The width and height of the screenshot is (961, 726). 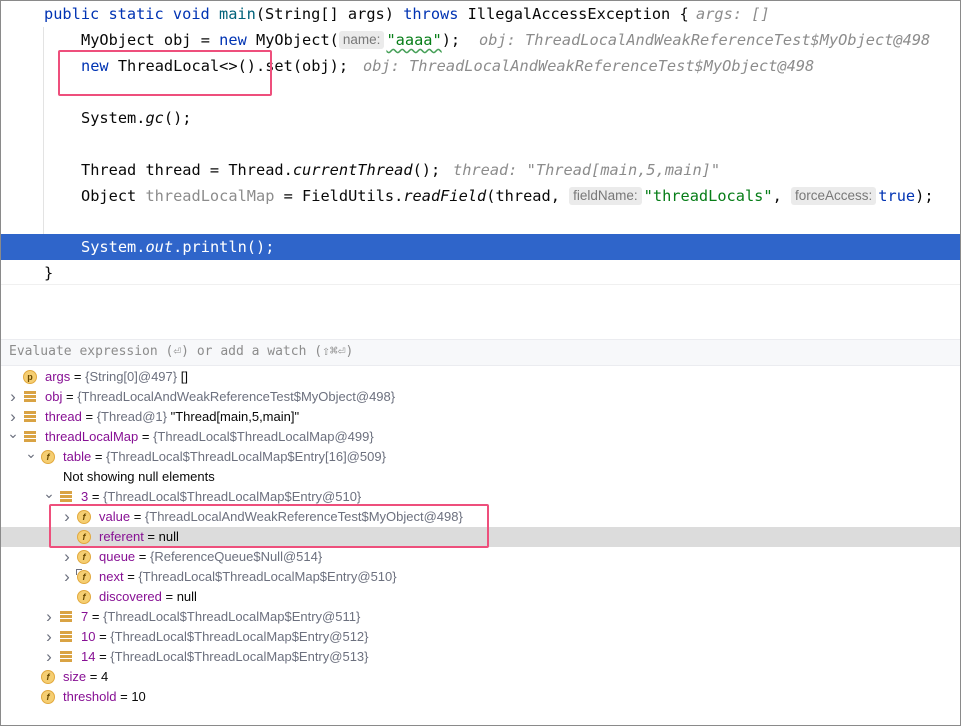 I want to click on inline-debug-value: args: [], so click(x=733, y=14).